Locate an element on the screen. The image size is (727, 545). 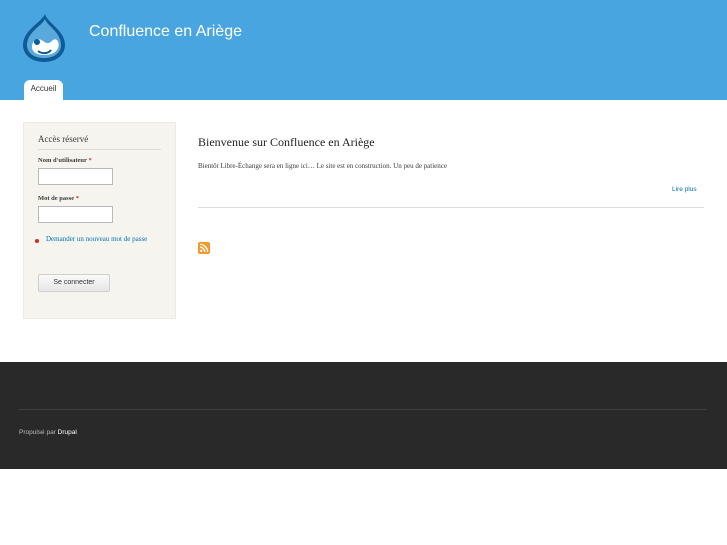
list-bullet is located at coordinates (37, 241).